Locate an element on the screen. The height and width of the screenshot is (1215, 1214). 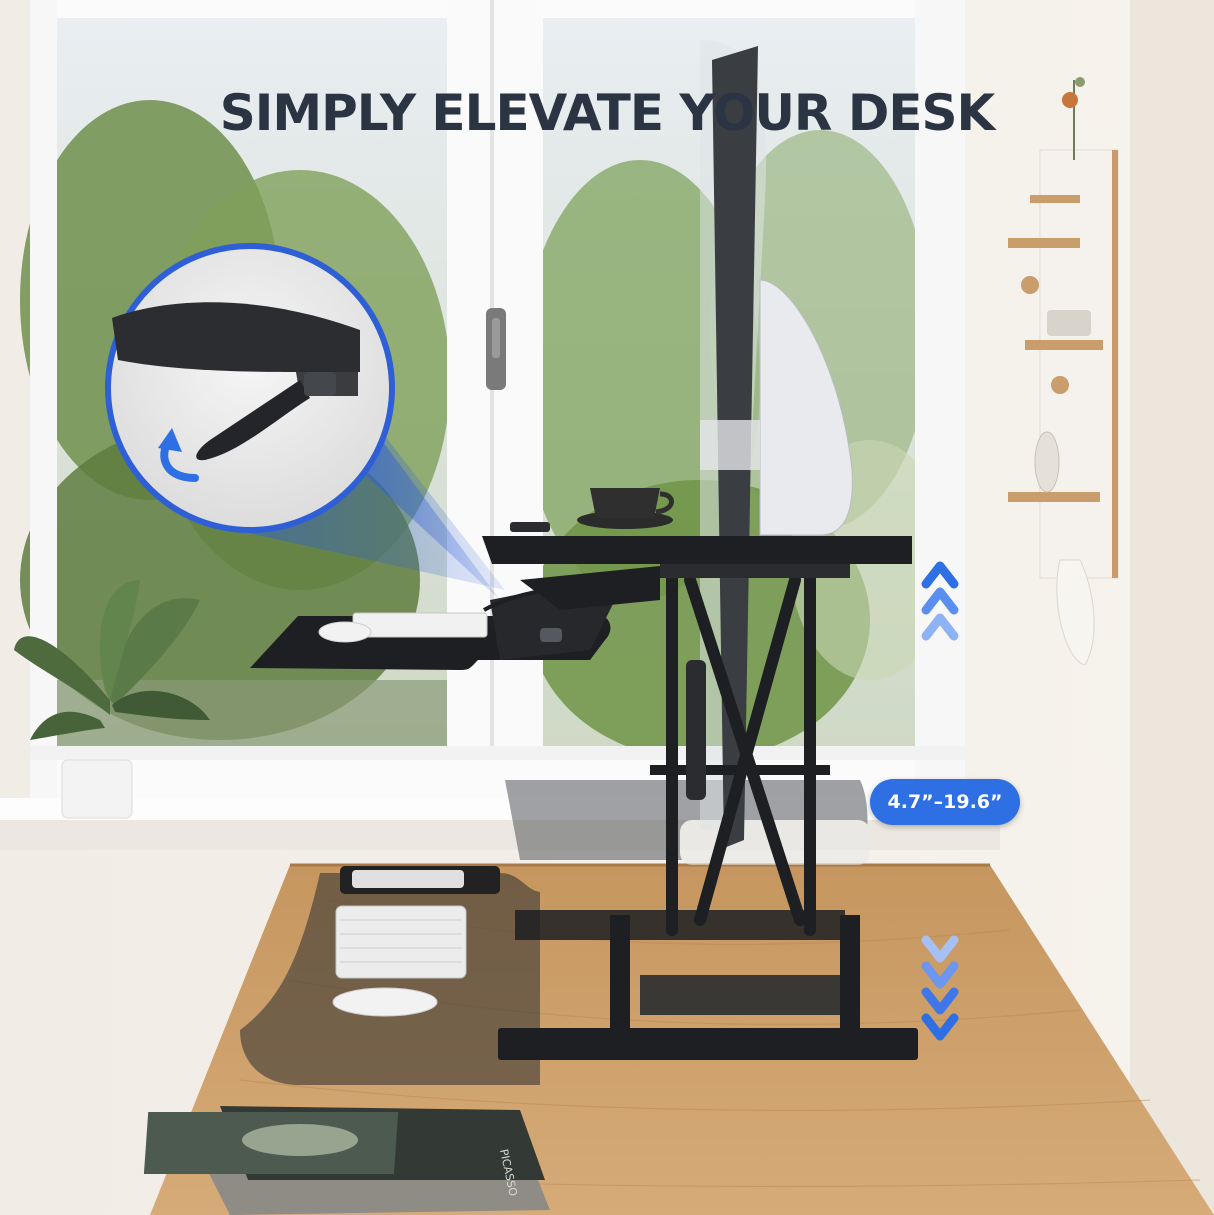
keyboard-lowered is located at coordinates (401, 942).